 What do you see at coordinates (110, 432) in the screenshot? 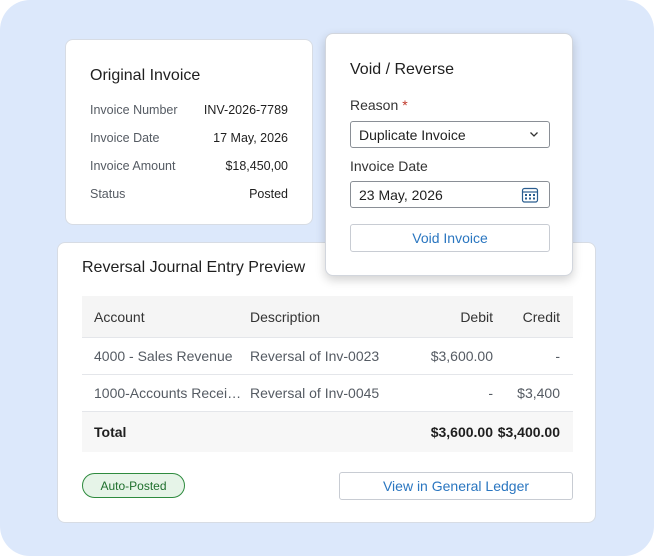
I see `total-label: Total` at bounding box center [110, 432].